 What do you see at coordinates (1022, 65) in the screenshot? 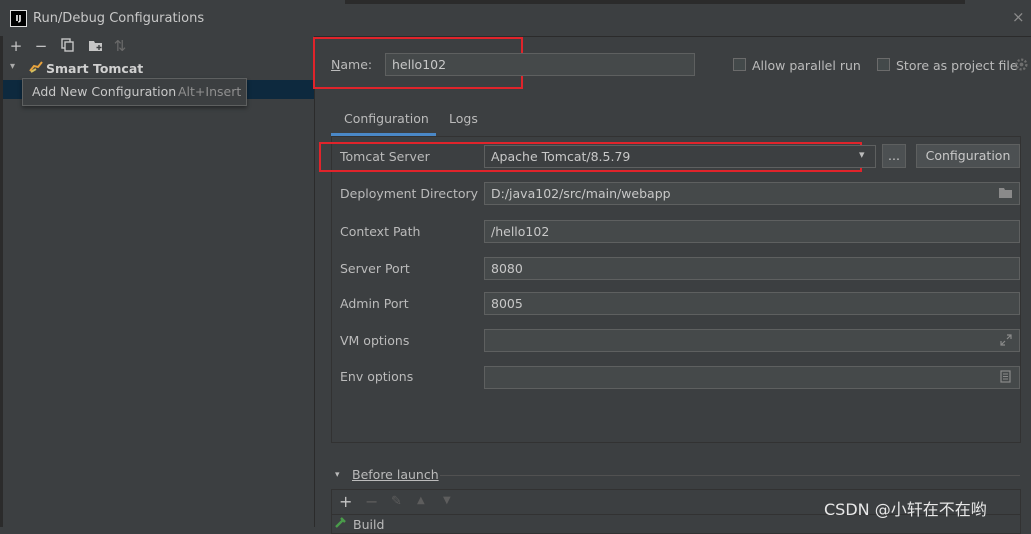
I see `gear-icon` at bounding box center [1022, 65].